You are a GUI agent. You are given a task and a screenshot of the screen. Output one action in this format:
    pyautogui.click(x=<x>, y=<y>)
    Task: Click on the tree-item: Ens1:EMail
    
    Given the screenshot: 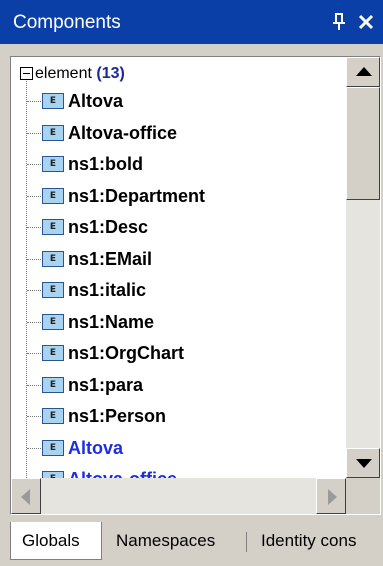 What is the action you would take?
    pyautogui.click(x=186, y=259)
    